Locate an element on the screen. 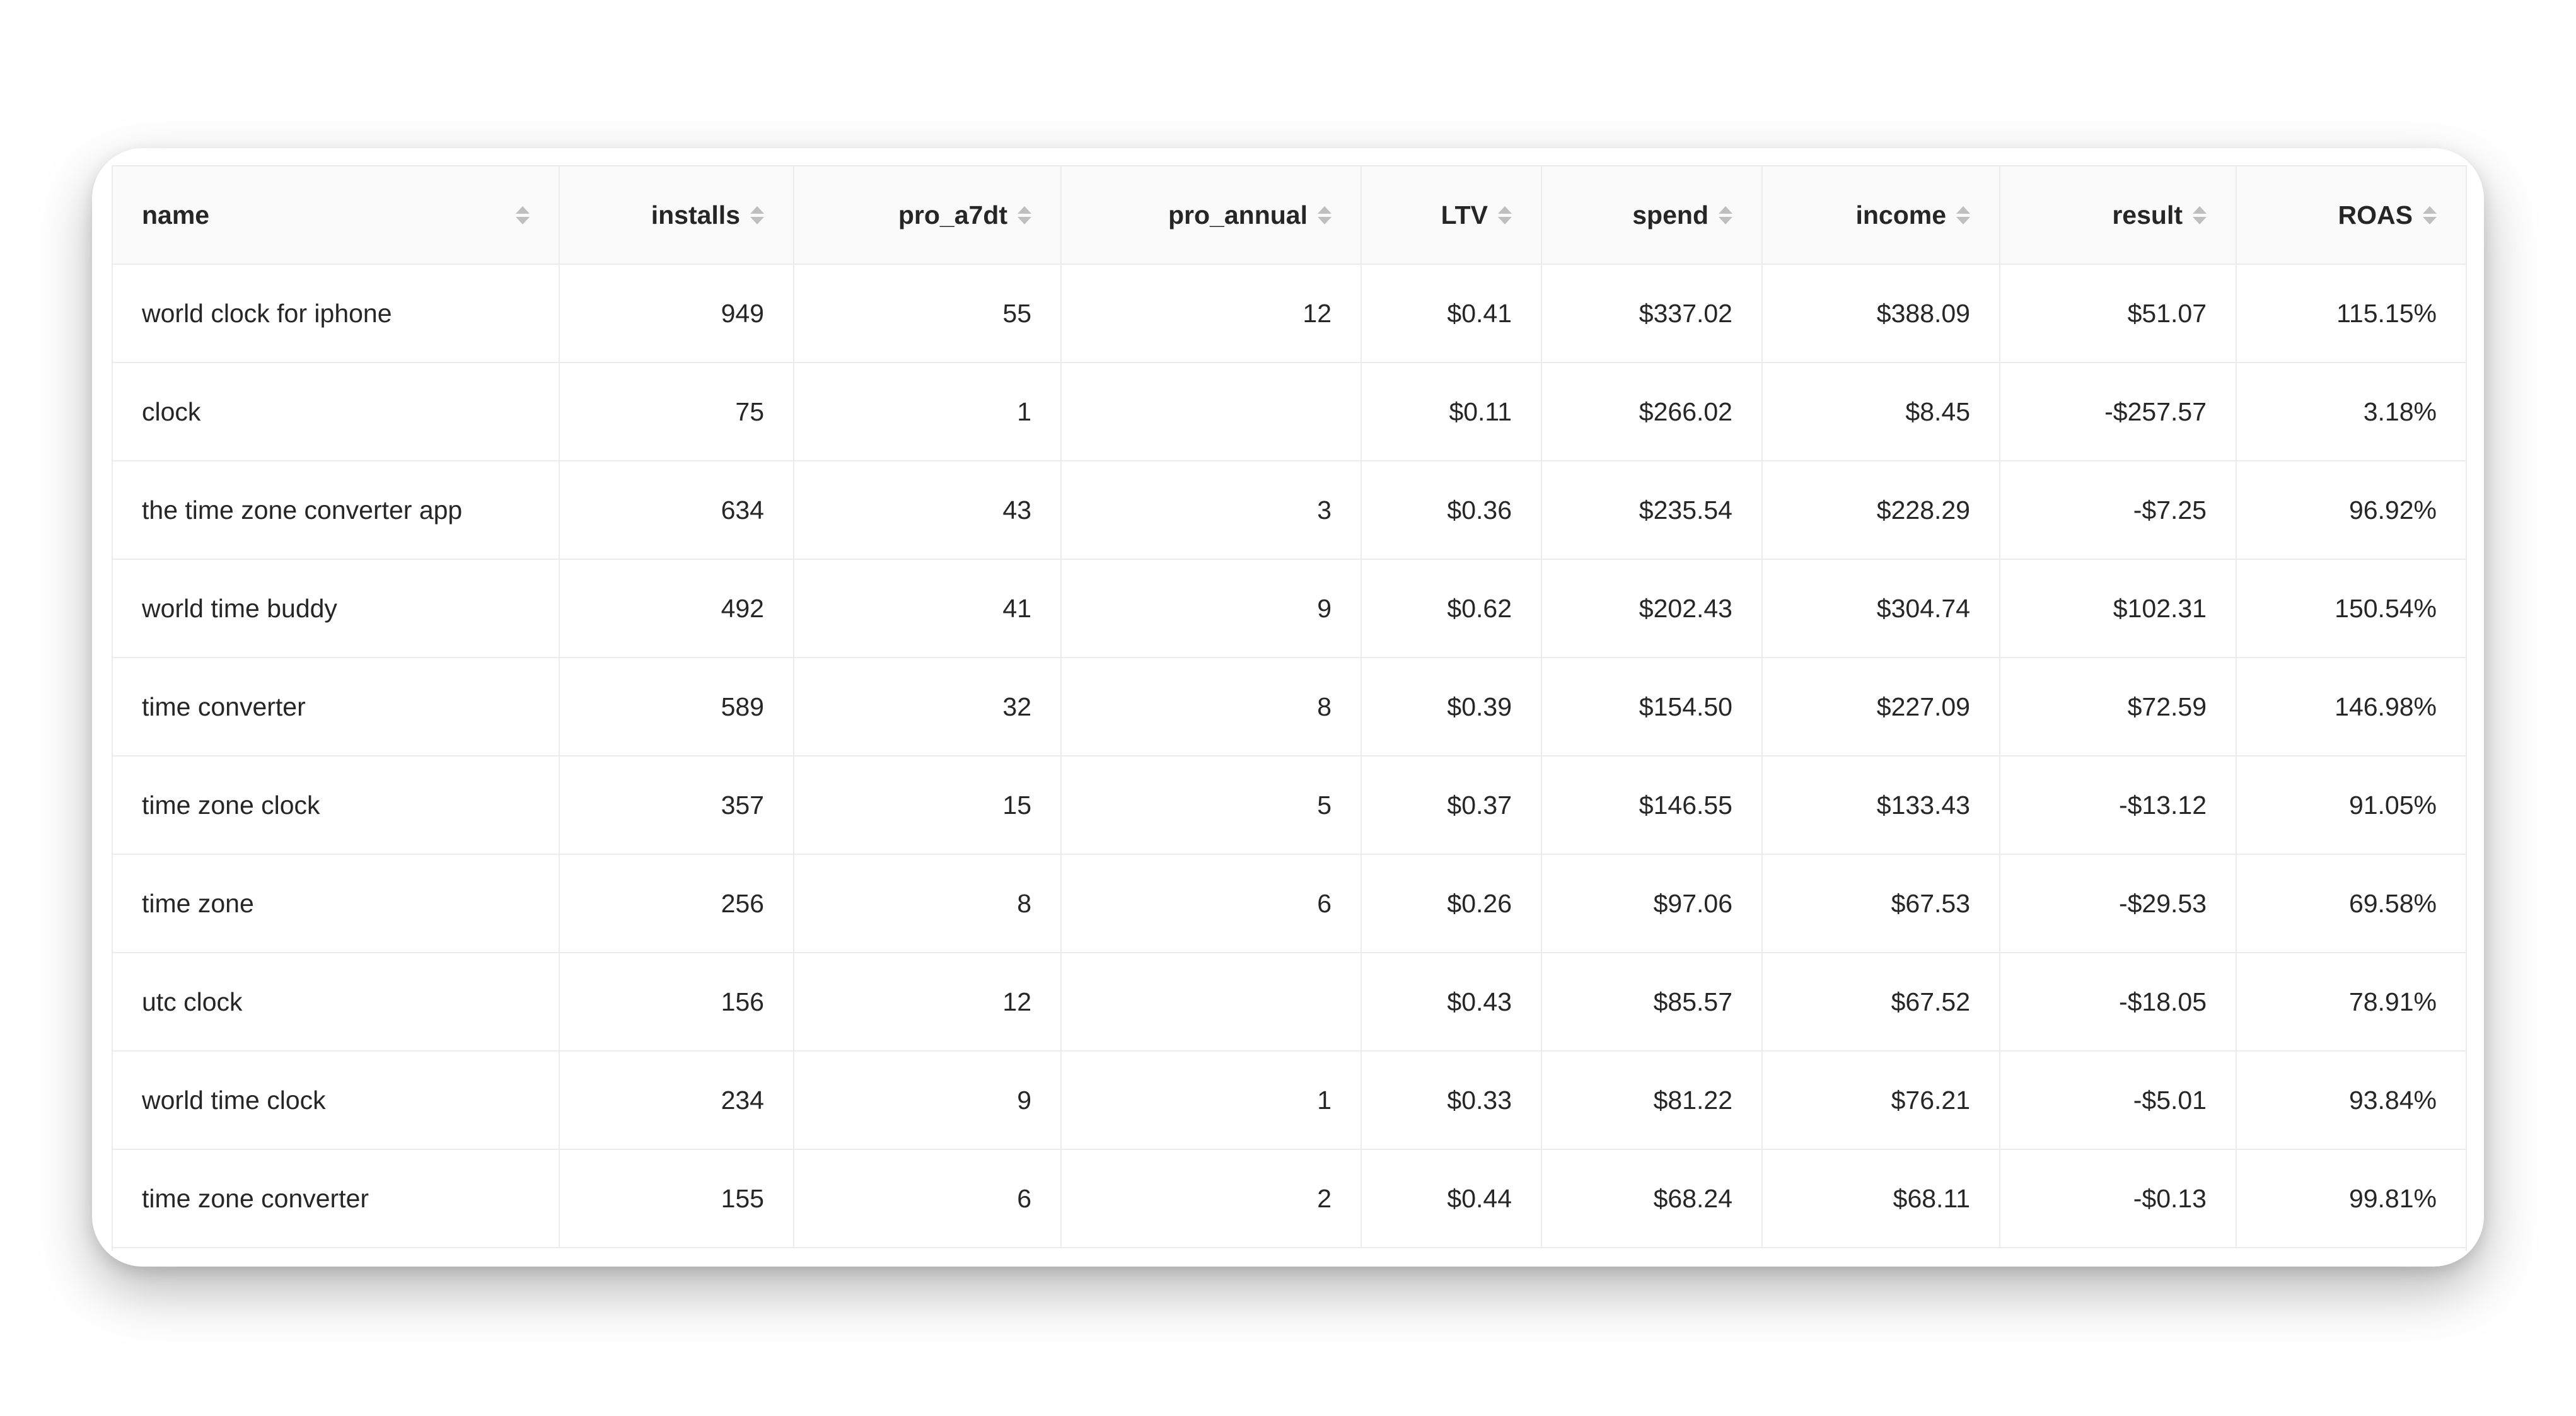 This screenshot has width=2576, height=1416. cell-income: $304.74 is located at coordinates (1881, 608).